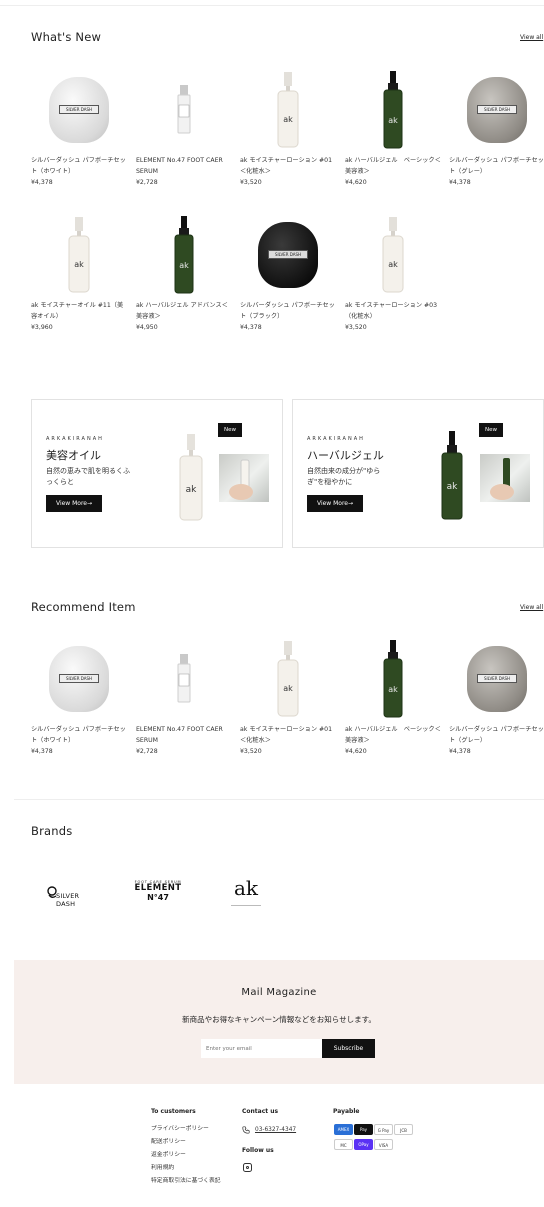 This screenshot has width=544, height=1207. What do you see at coordinates (186, 1181) in the screenshot?
I see `footer-link: 特定商取引法に基づく表記` at bounding box center [186, 1181].